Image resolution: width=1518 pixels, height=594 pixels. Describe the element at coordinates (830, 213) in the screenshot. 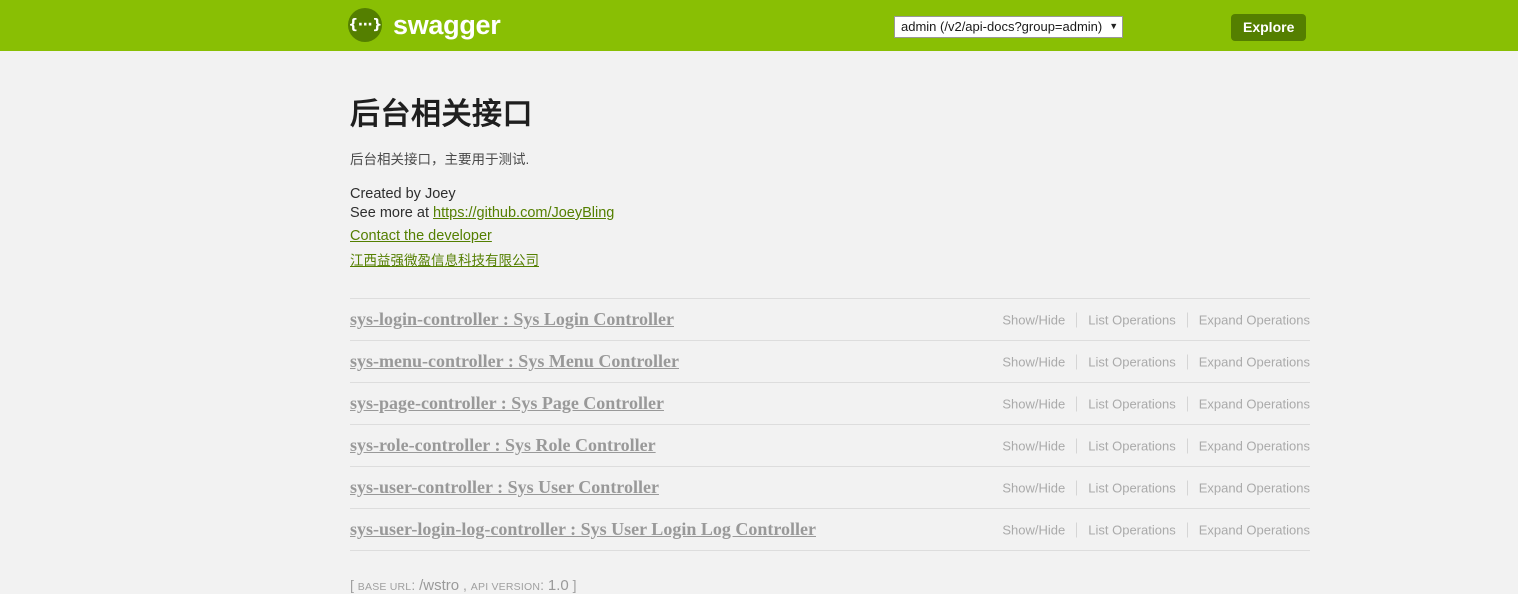

I see `see-more-line: See more at https://github.com/JoeyBling` at that location.